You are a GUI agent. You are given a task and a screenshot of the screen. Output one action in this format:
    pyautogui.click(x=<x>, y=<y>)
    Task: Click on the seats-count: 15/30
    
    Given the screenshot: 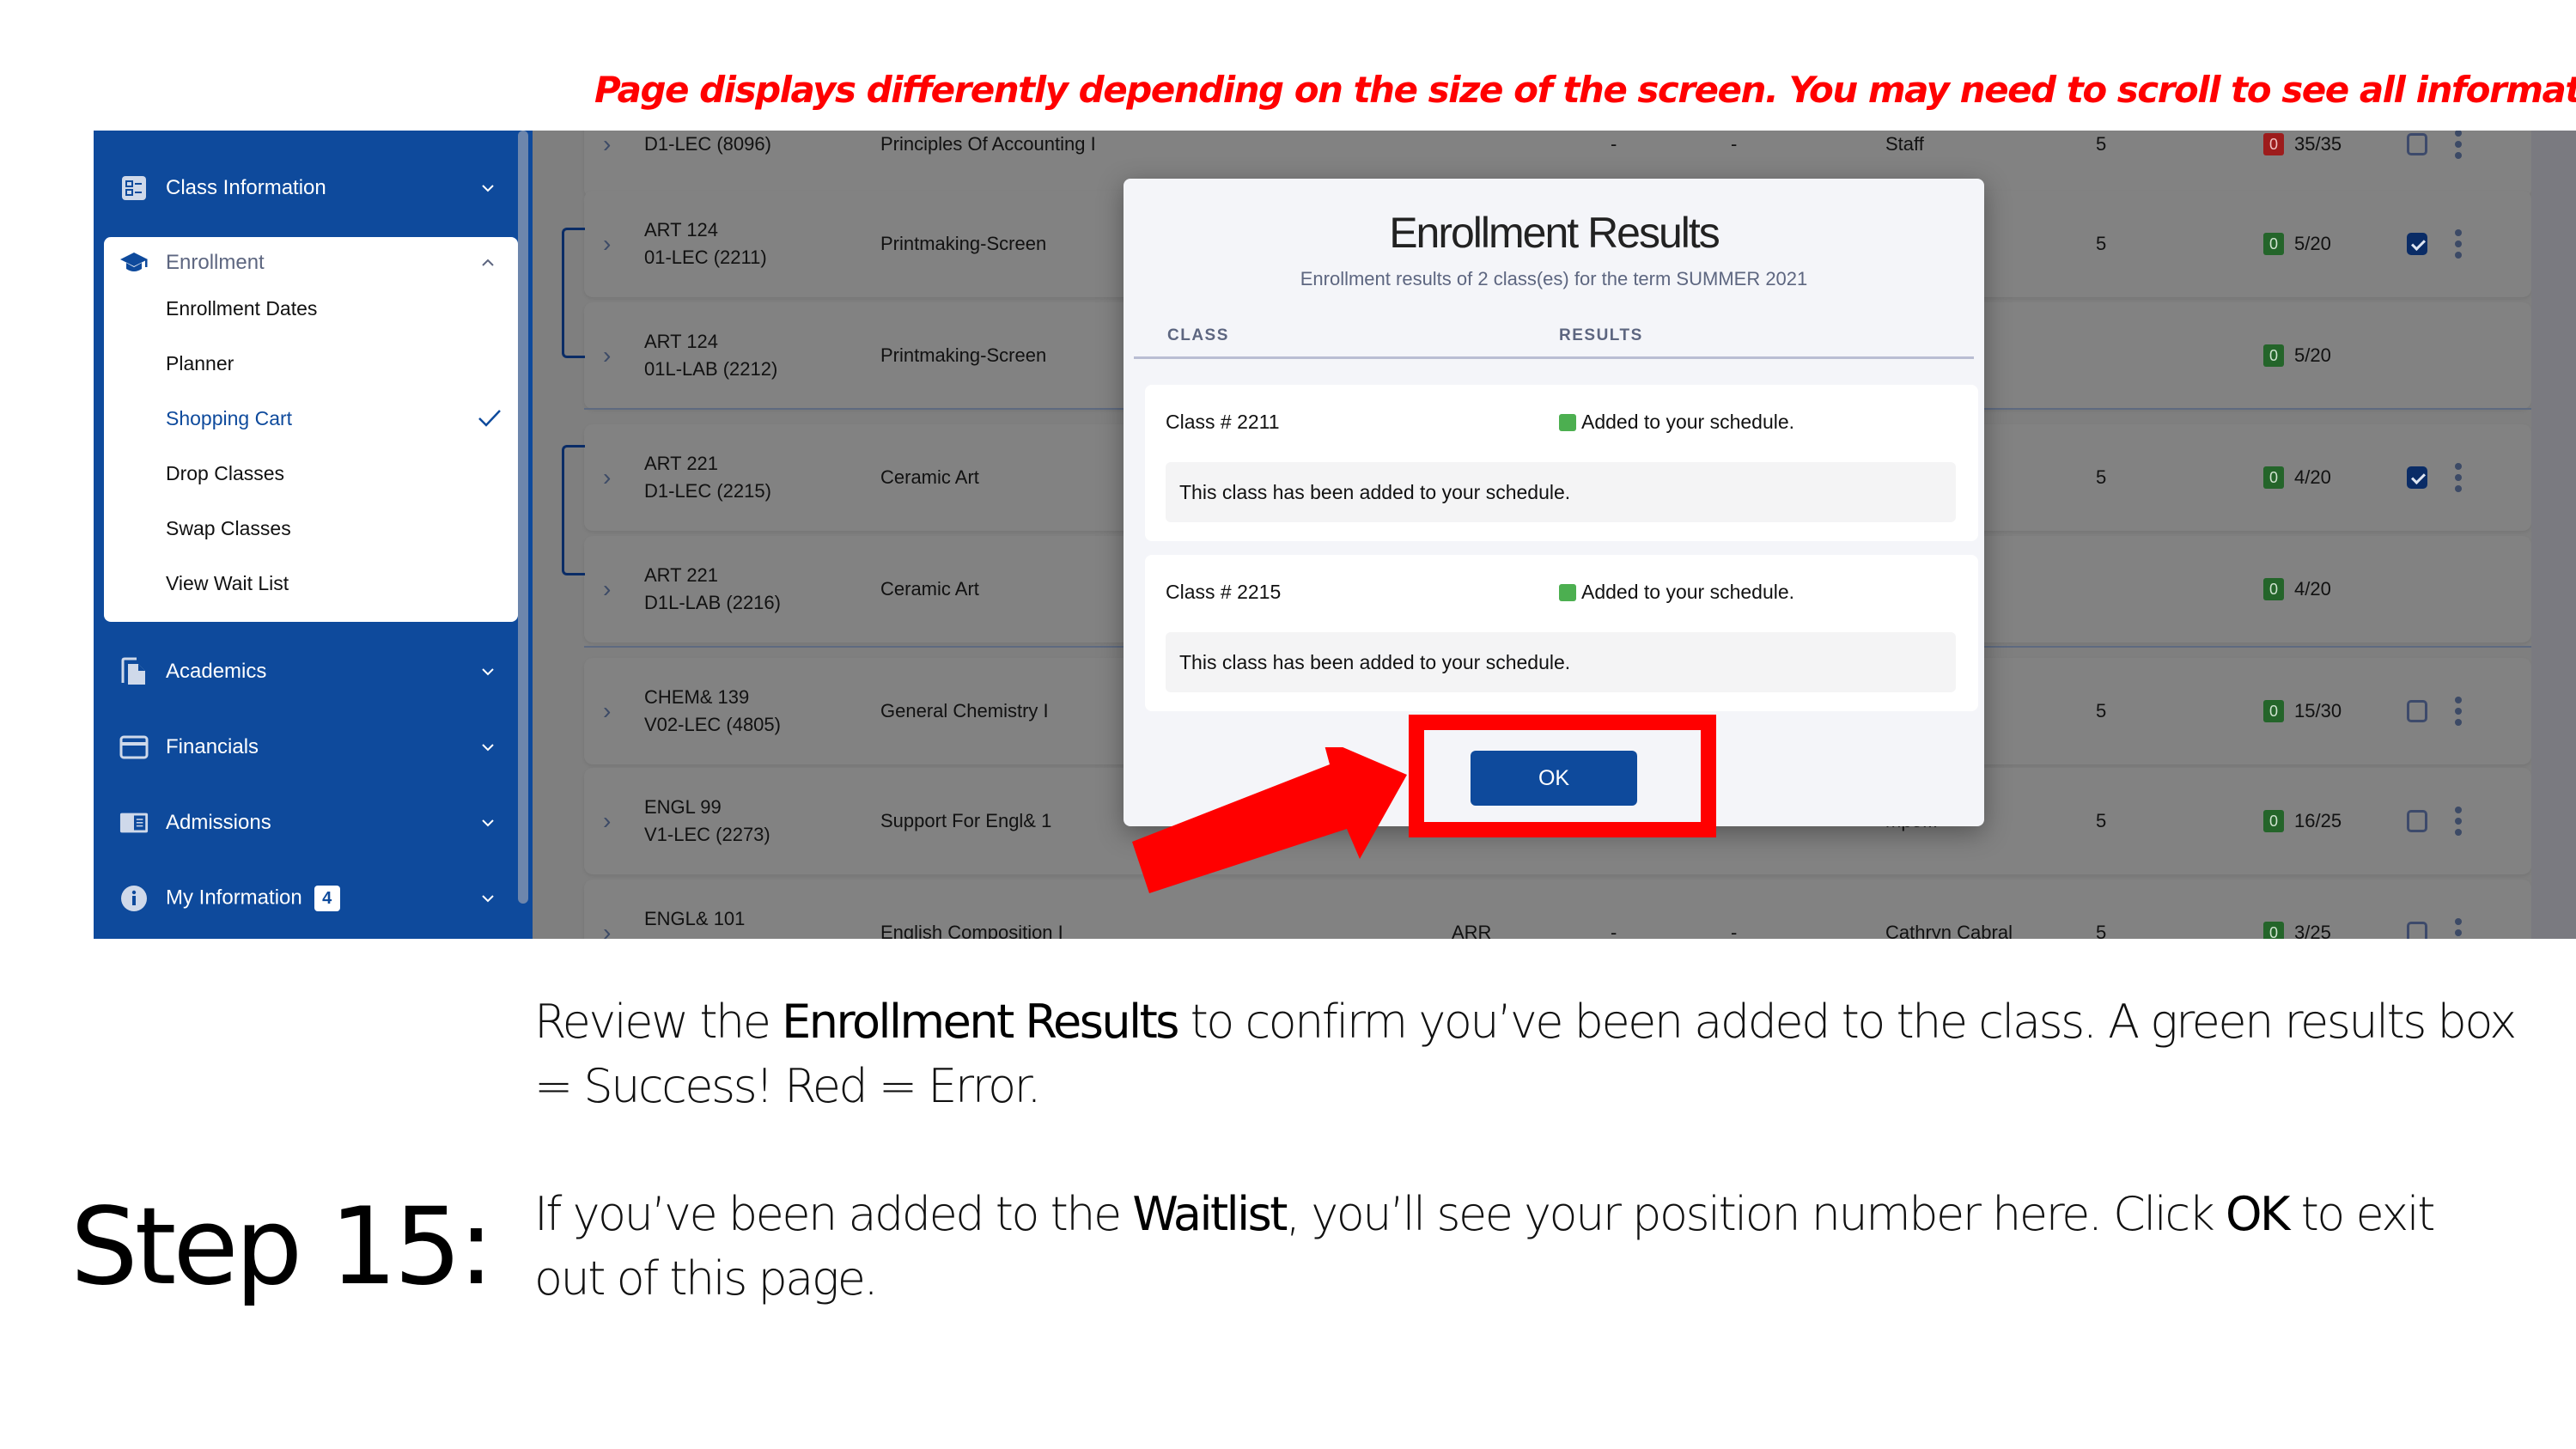 What is the action you would take?
    pyautogui.click(x=2318, y=710)
    